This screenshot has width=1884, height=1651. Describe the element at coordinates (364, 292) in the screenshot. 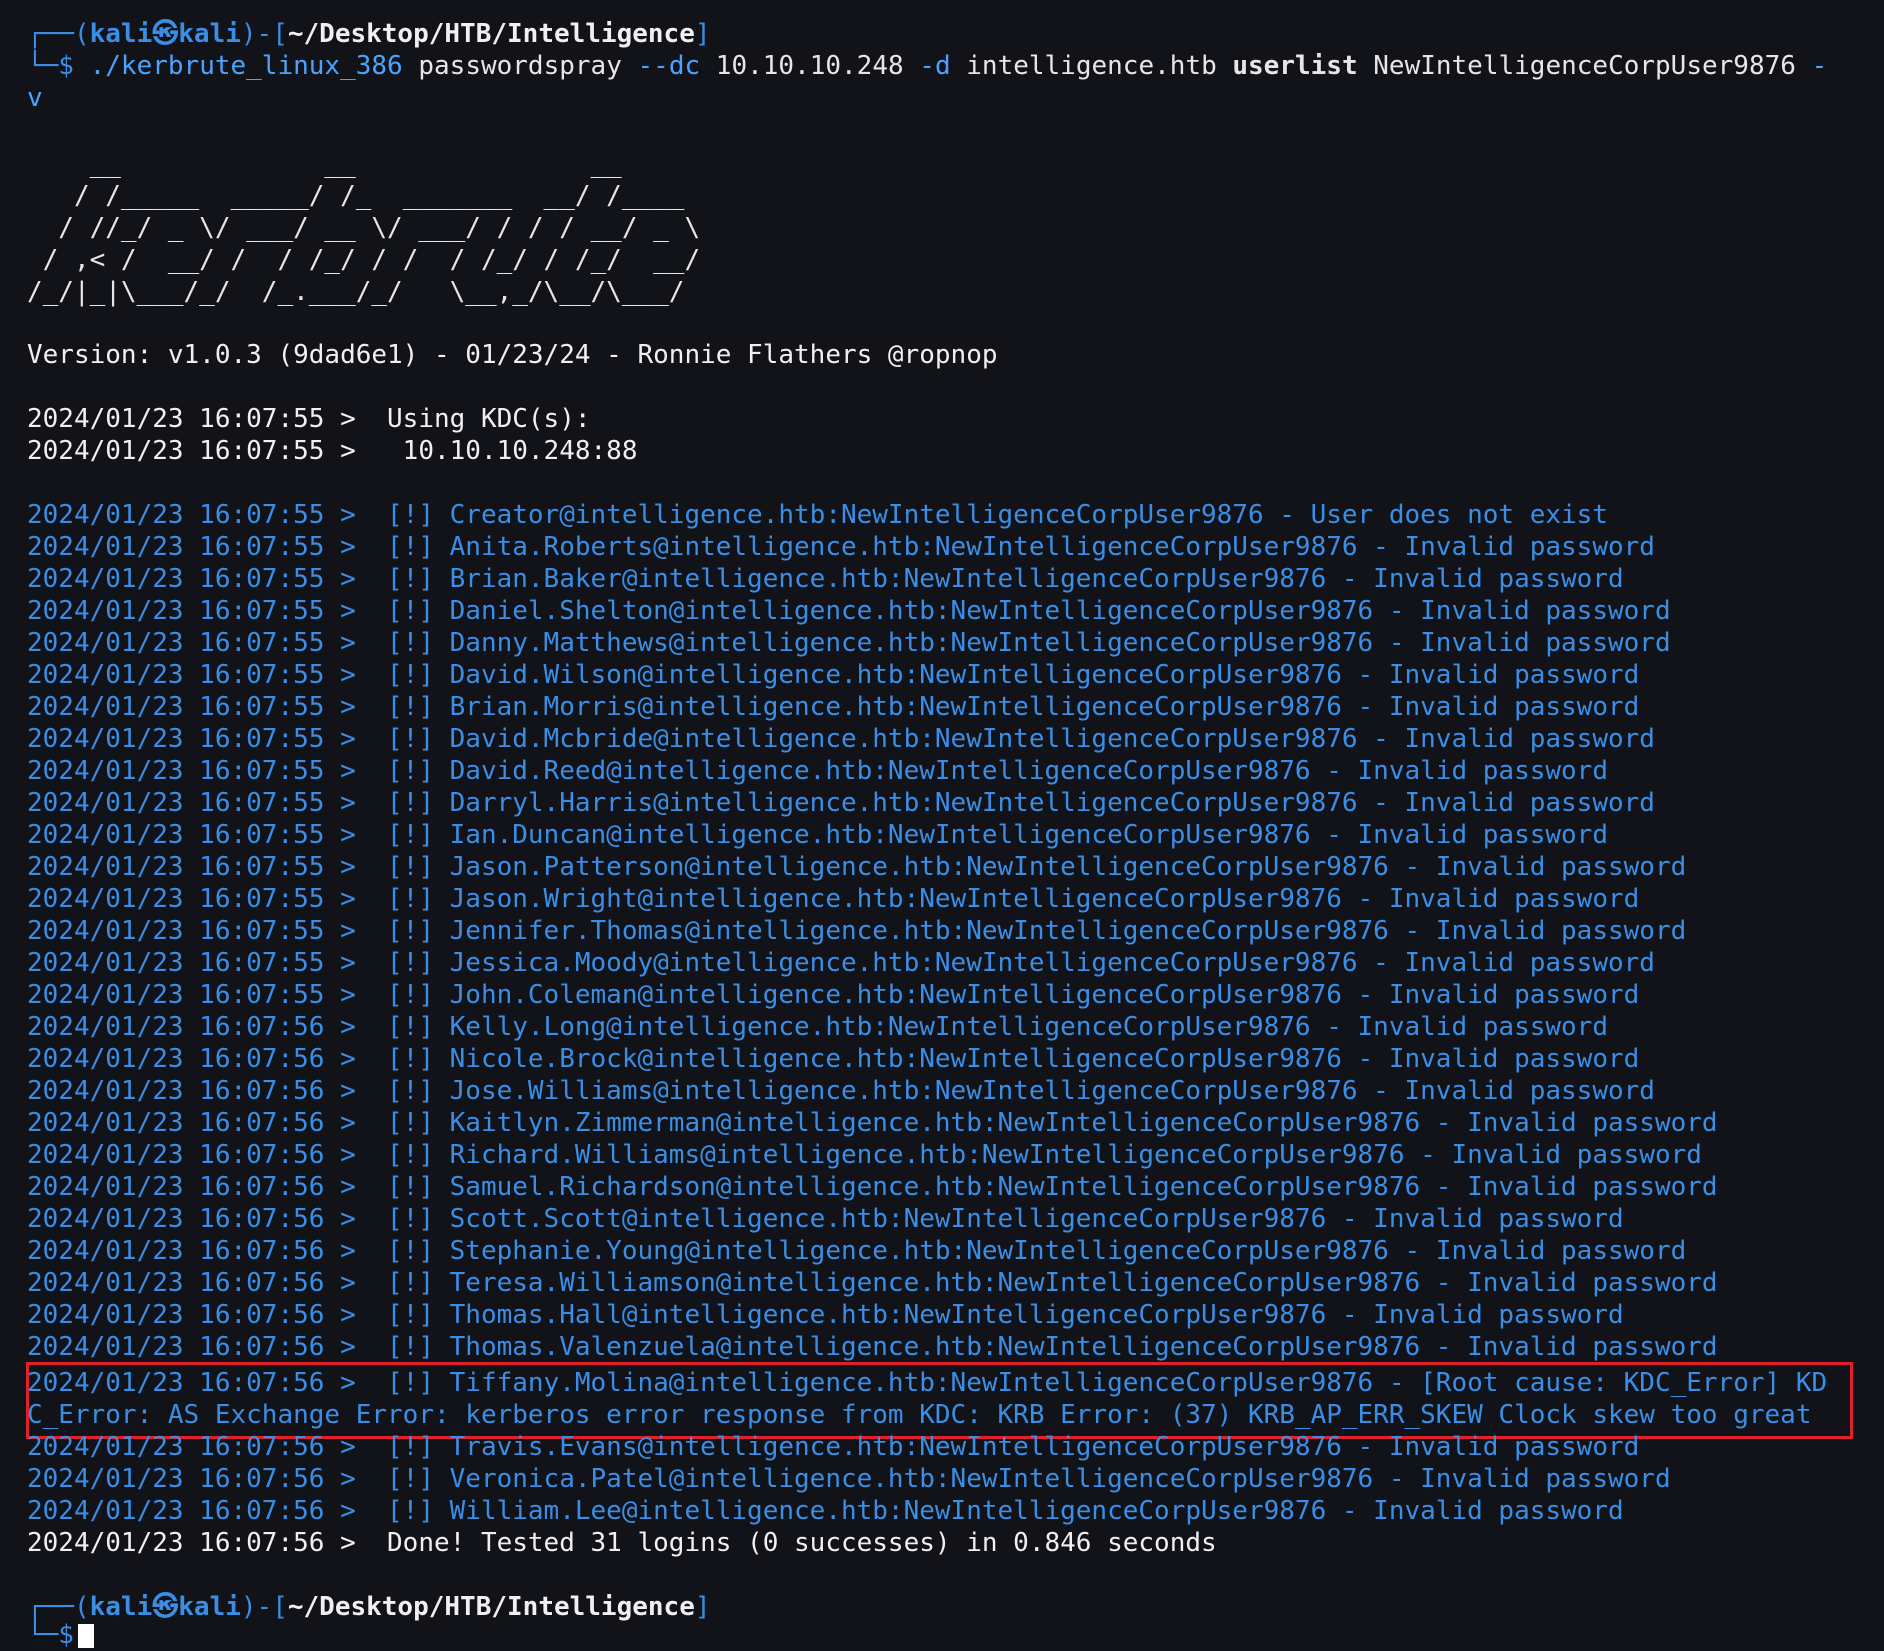

I see `banner-line-5: /_/|_|\___/_/ /_.___/_/ \__,_/\__/\___/` at that location.